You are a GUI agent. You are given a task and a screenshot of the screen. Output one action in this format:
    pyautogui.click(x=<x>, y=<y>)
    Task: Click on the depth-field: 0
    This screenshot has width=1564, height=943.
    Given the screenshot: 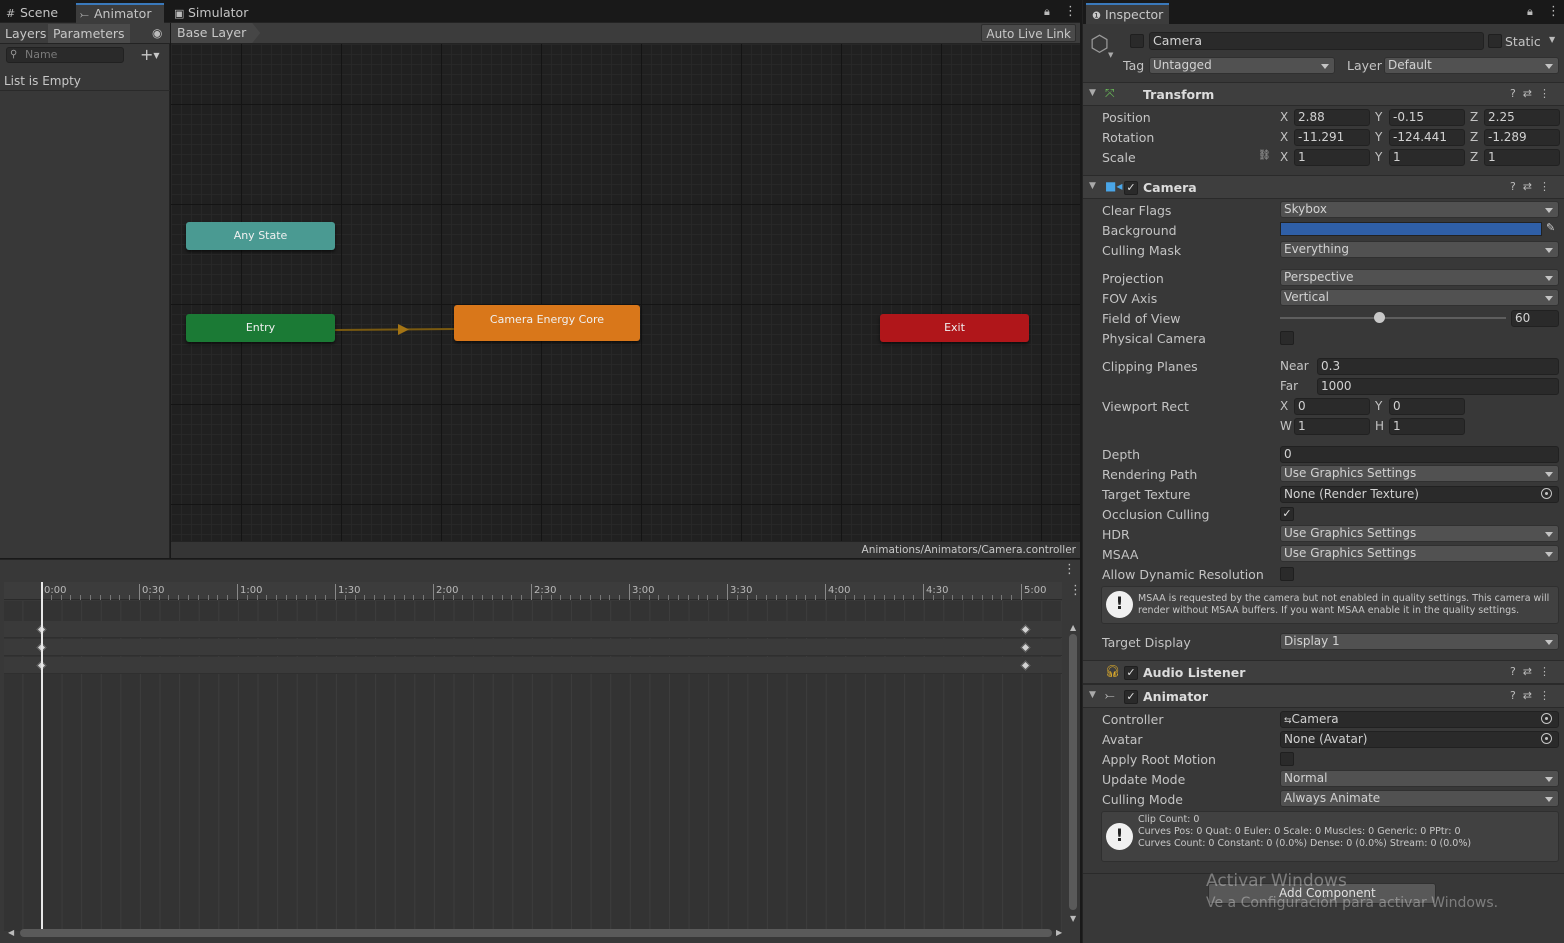 What is the action you would take?
    pyautogui.click(x=1419, y=454)
    